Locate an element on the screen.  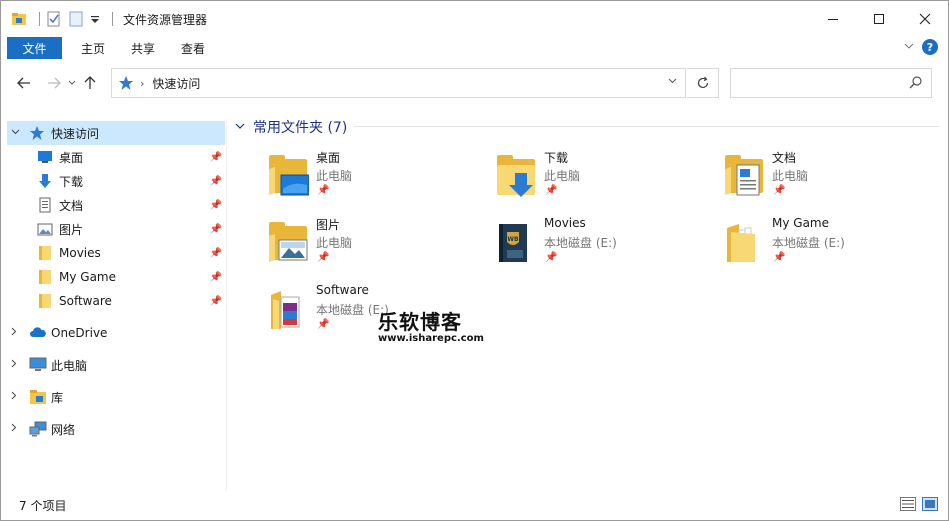
quick-access-toolbar is located at coordinates (65, 19).